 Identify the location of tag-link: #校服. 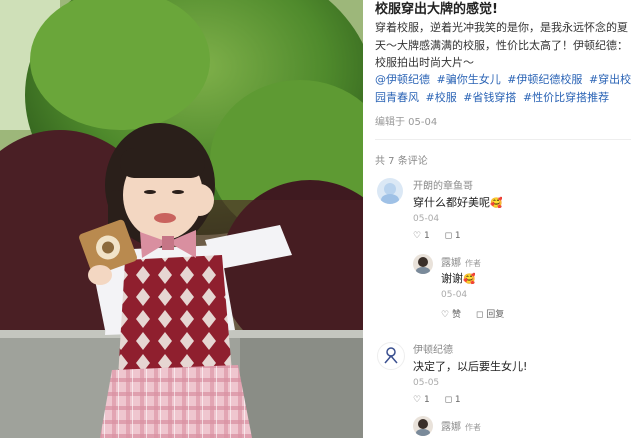
(441, 97).